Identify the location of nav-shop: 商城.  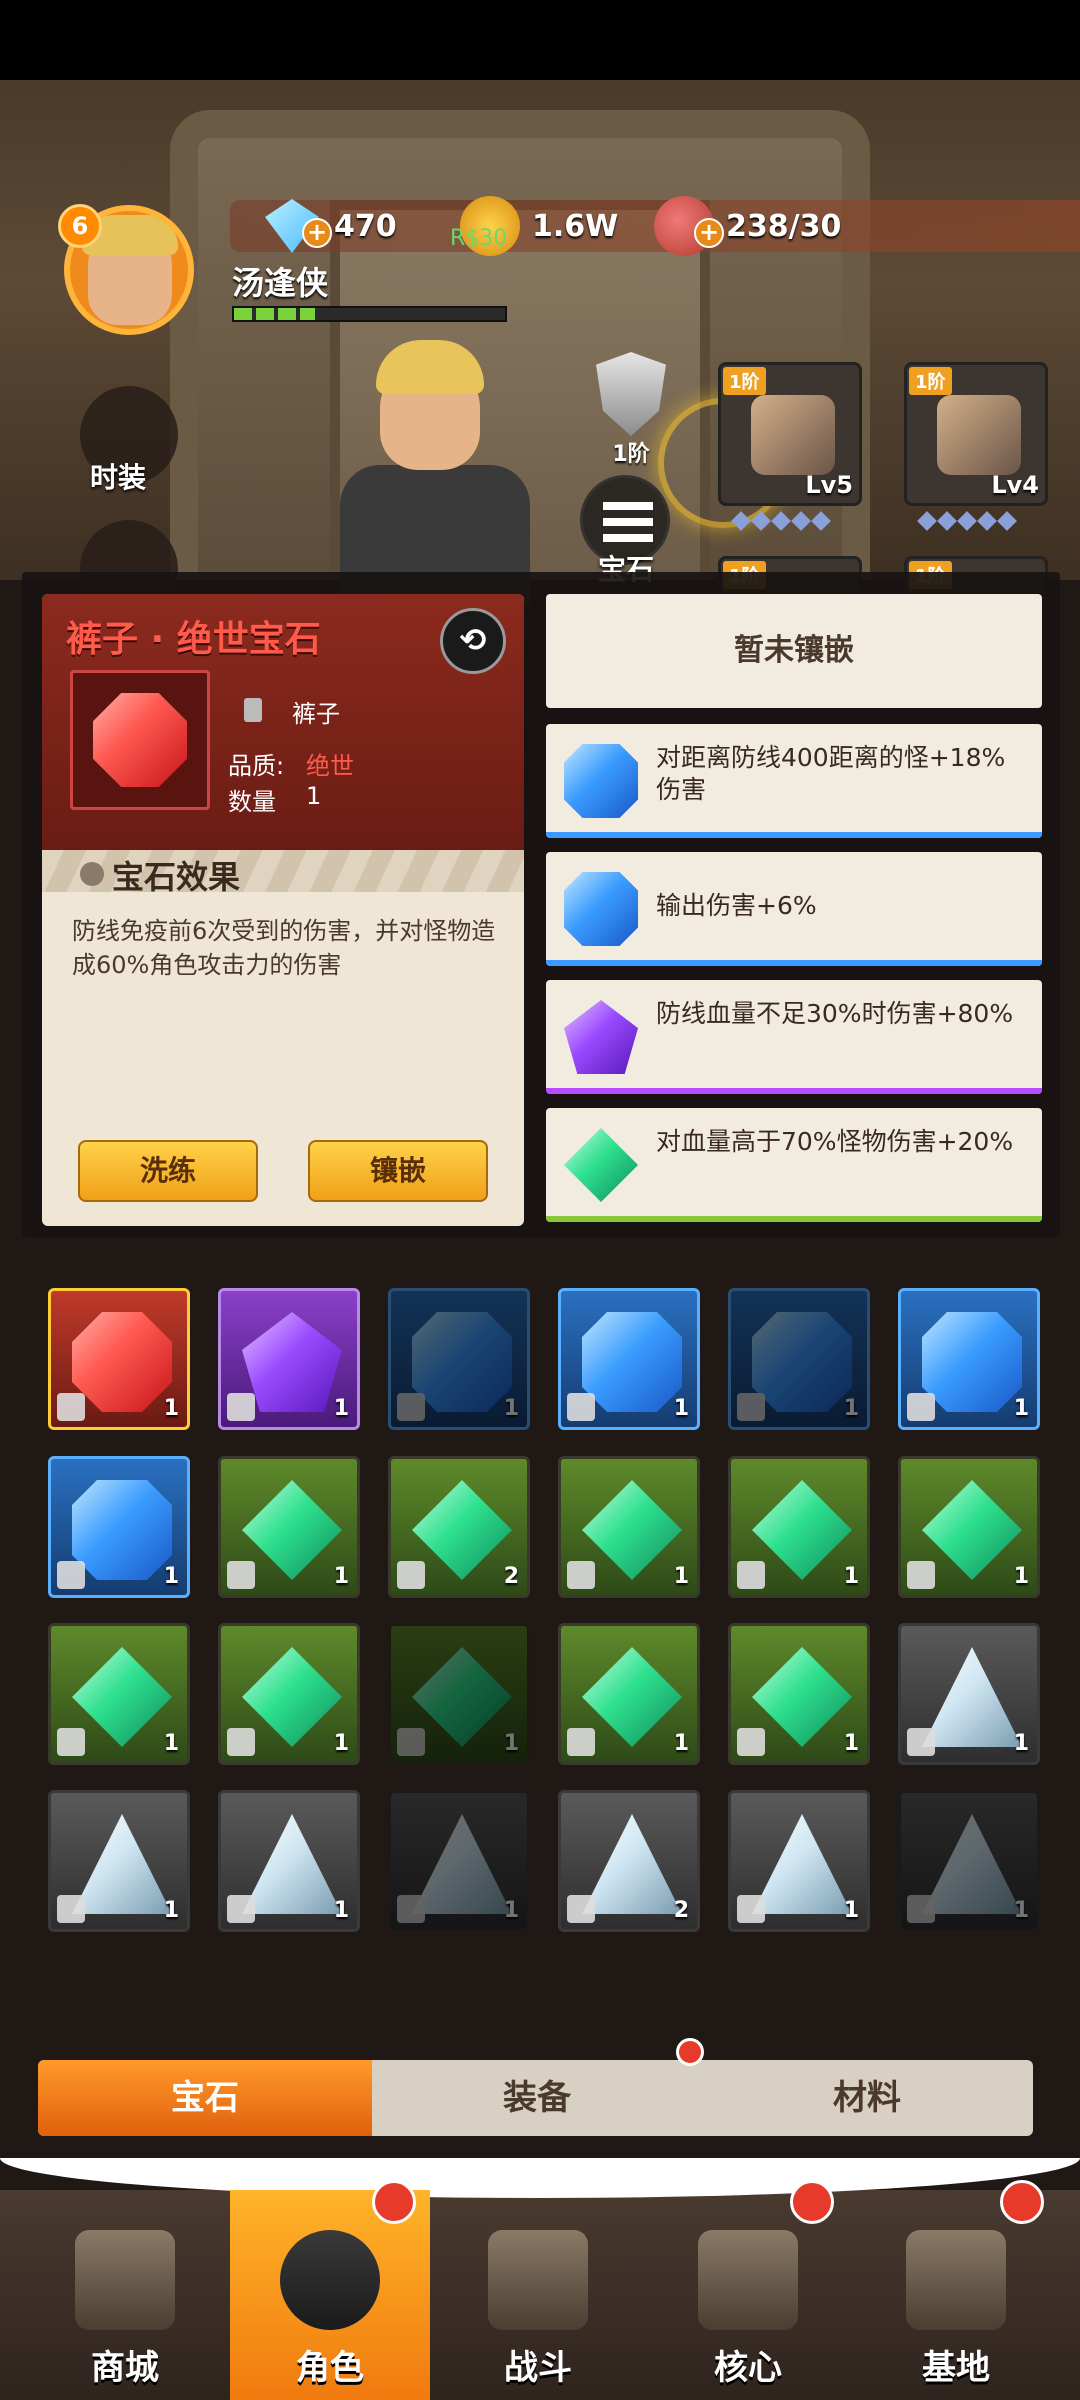
(125, 2295).